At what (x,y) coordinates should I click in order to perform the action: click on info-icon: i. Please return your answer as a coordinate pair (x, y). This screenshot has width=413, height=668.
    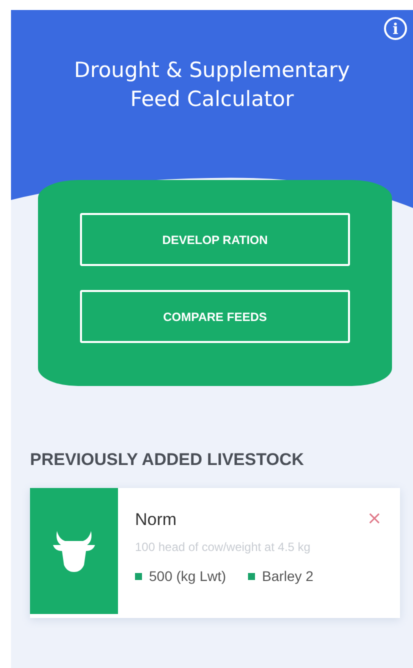
    Looking at the image, I should click on (395, 28).